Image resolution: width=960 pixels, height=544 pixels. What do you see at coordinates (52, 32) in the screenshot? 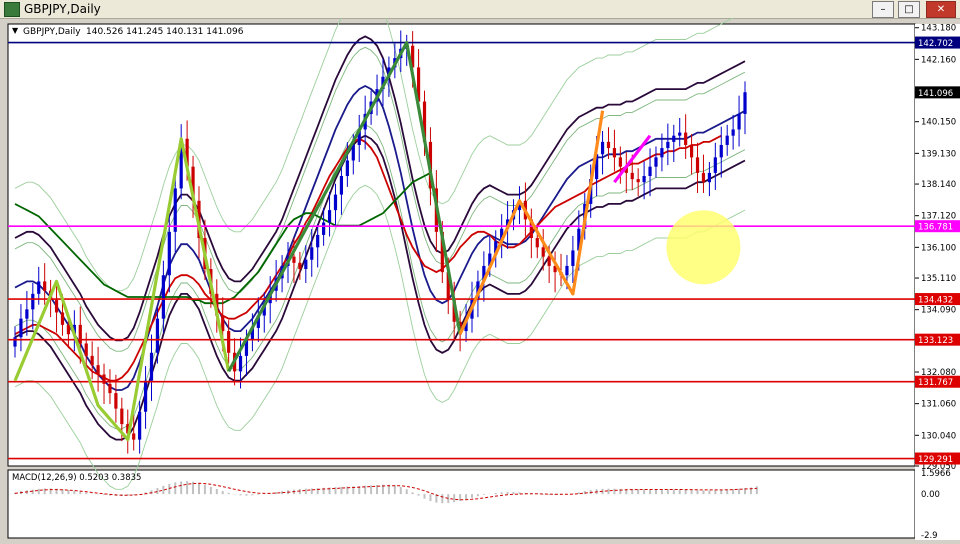
I see `symbol-label: GBPJPY,Daily` at bounding box center [52, 32].